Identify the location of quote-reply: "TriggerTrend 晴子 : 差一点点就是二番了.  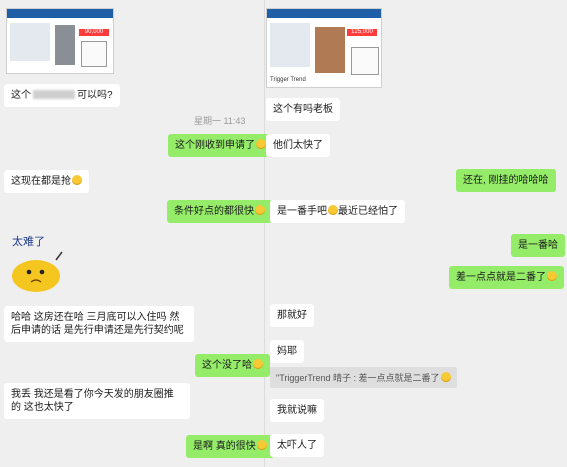
(363, 377).